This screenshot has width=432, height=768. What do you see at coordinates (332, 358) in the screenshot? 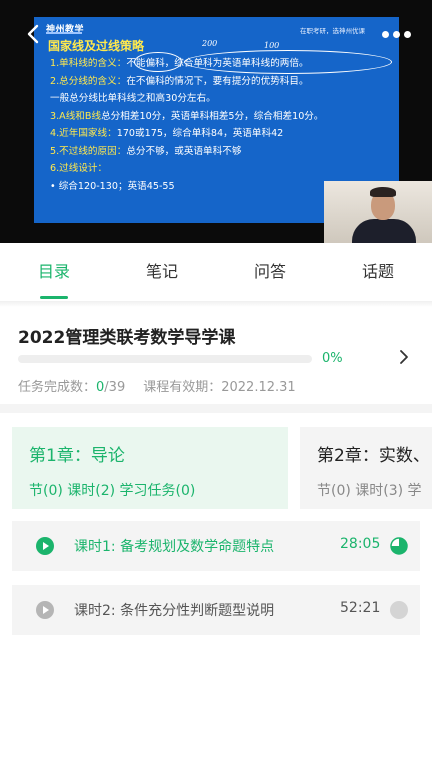
I see `course-progress-label: 0%` at bounding box center [332, 358].